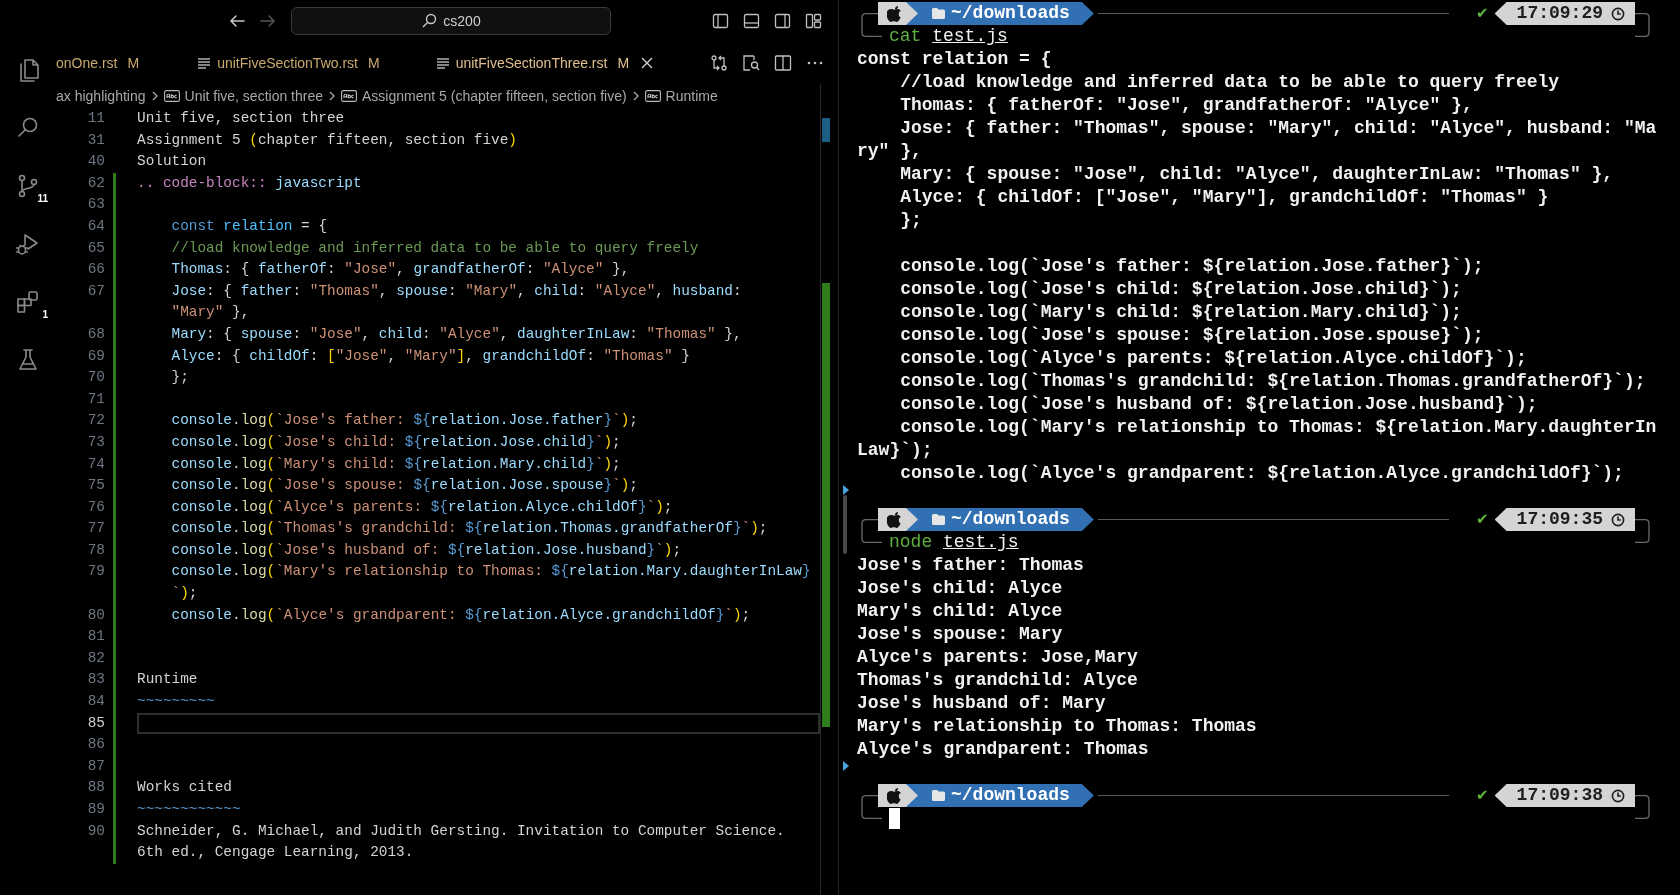 The width and height of the screenshot is (1680, 895). What do you see at coordinates (1229, 82) in the screenshot?
I see `terminal-output: //load knowledge and inferred data to be able to query freely` at bounding box center [1229, 82].